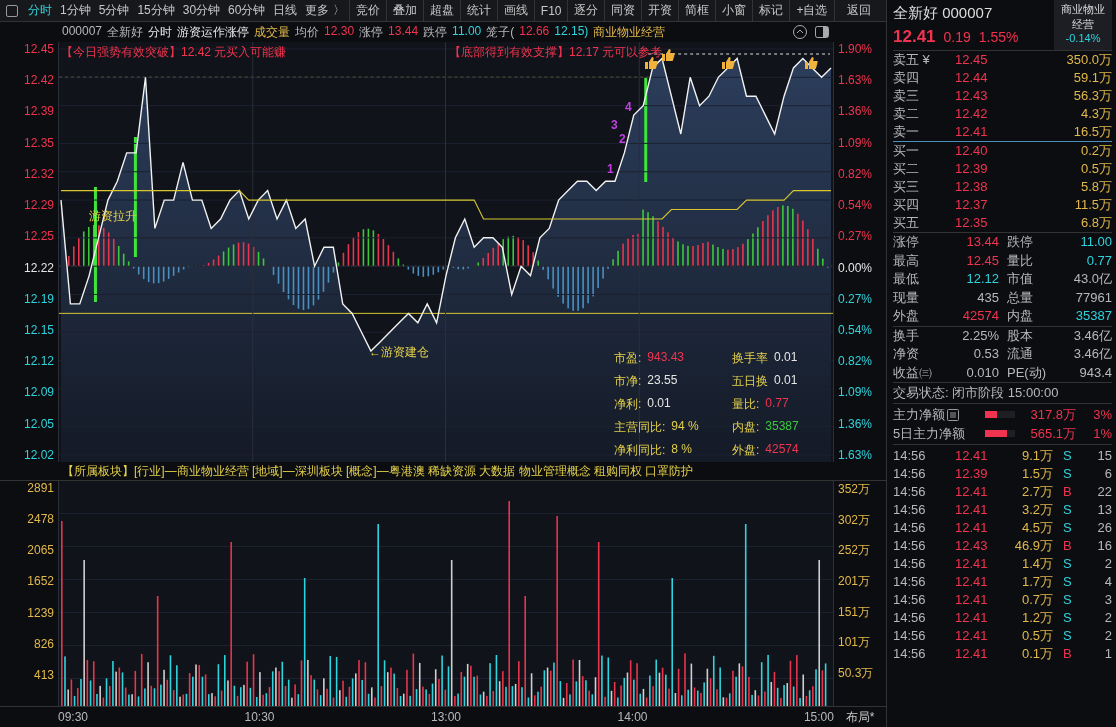  What do you see at coordinates (259, 717) in the screenshot?
I see `time-axis-label: 10:30` at bounding box center [259, 717].